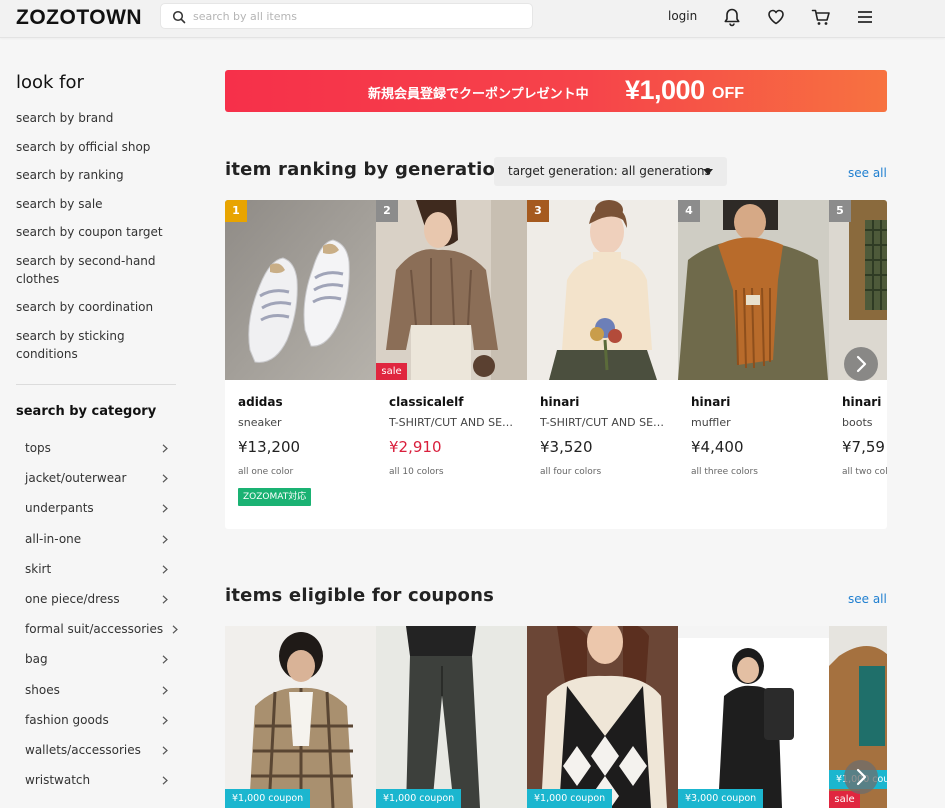  What do you see at coordinates (236, 211) in the screenshot?
I see `rank-badge: 1` at bounding box center [236, 211].